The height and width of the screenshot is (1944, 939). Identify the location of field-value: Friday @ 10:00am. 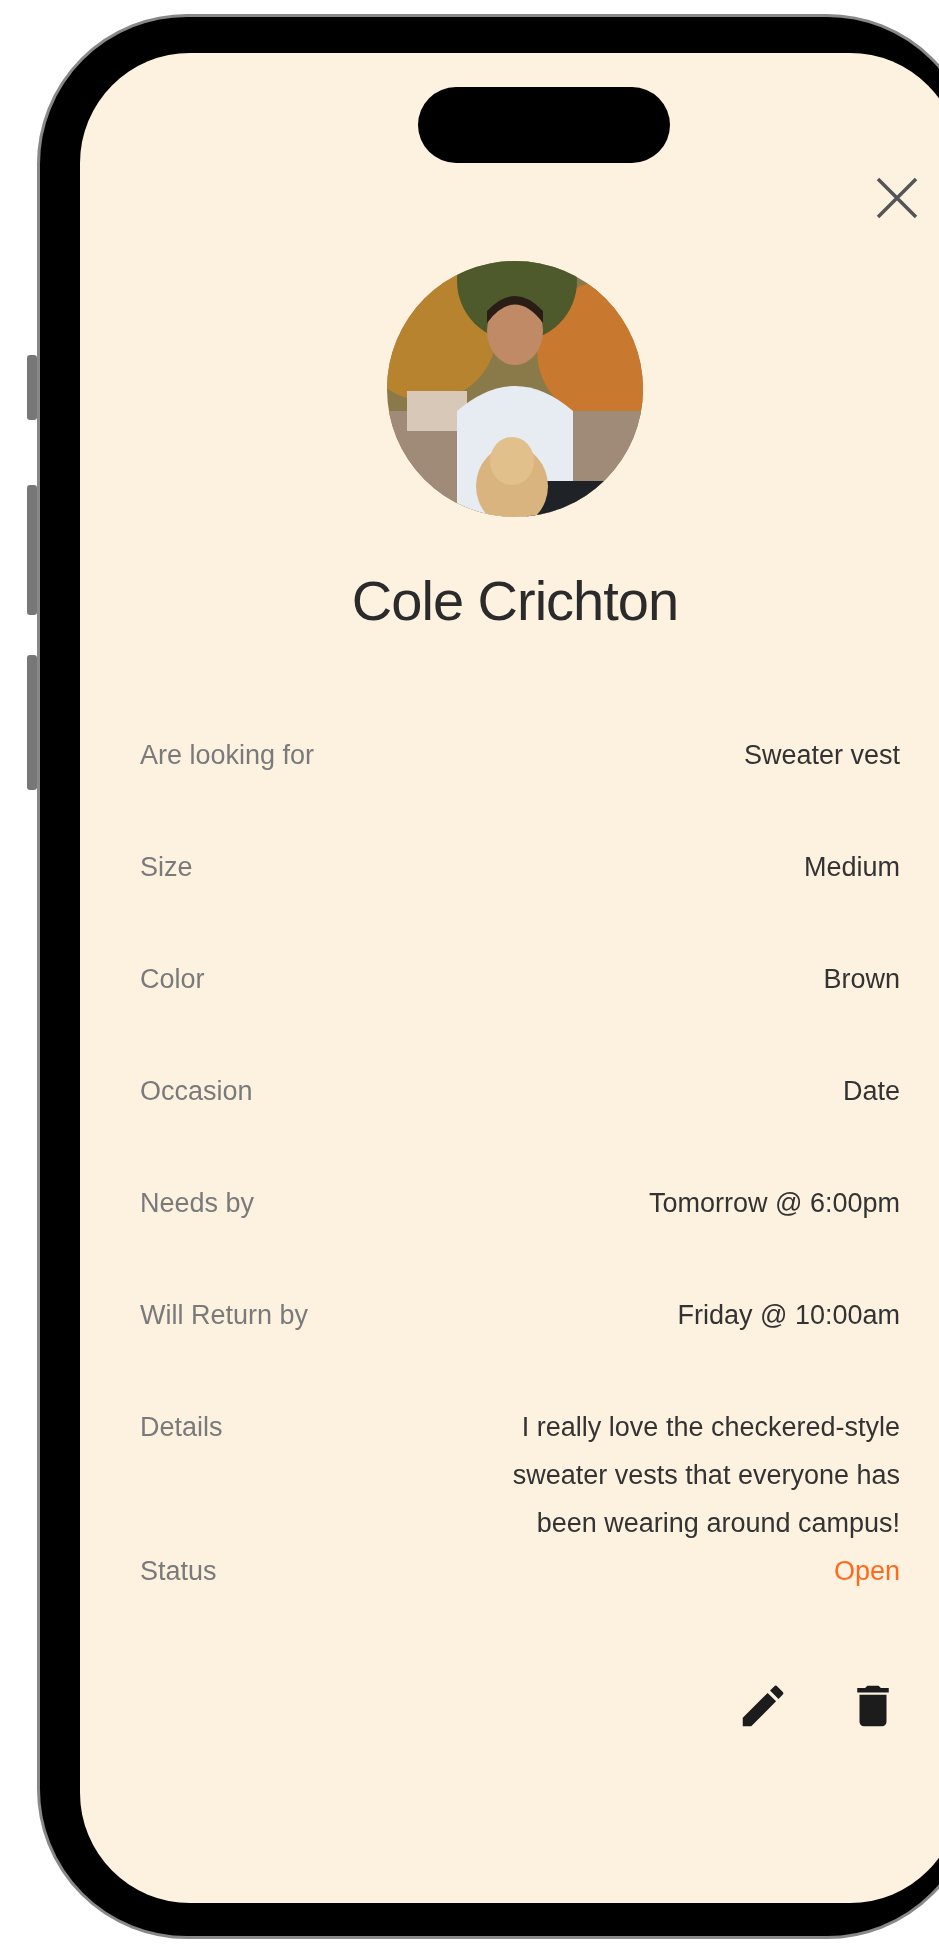
(788, 1315).